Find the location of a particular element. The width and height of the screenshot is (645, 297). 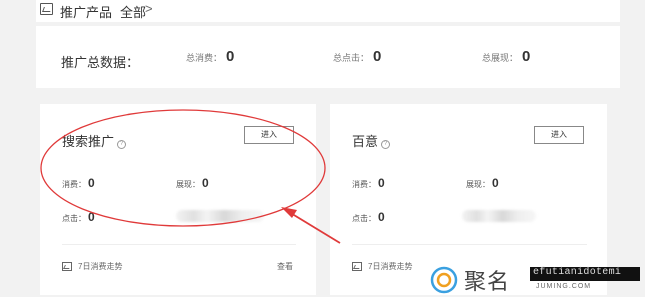

total-impressions-value: 0 is located at coordinates (526, 56).